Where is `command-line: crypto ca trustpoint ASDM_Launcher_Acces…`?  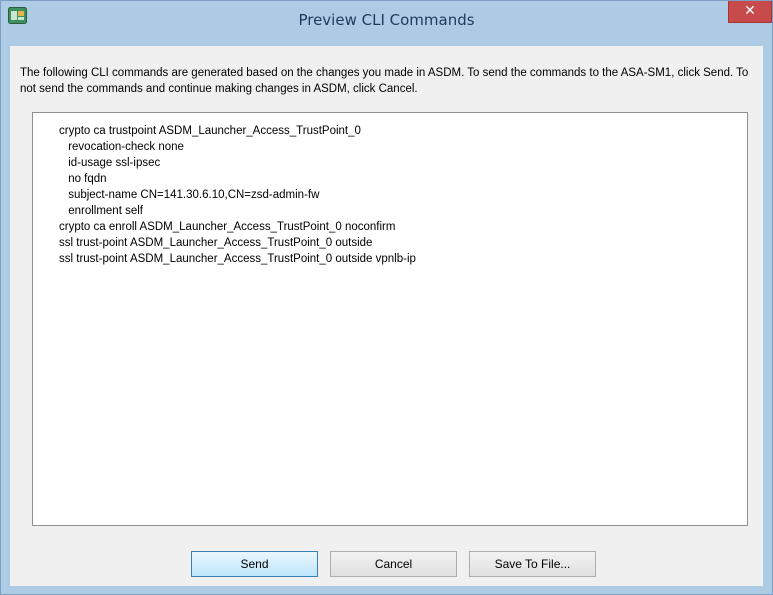
command-line: crypto ca trustpoint ASDM_Launcher_Acces… is located at coordinates (210, 131).